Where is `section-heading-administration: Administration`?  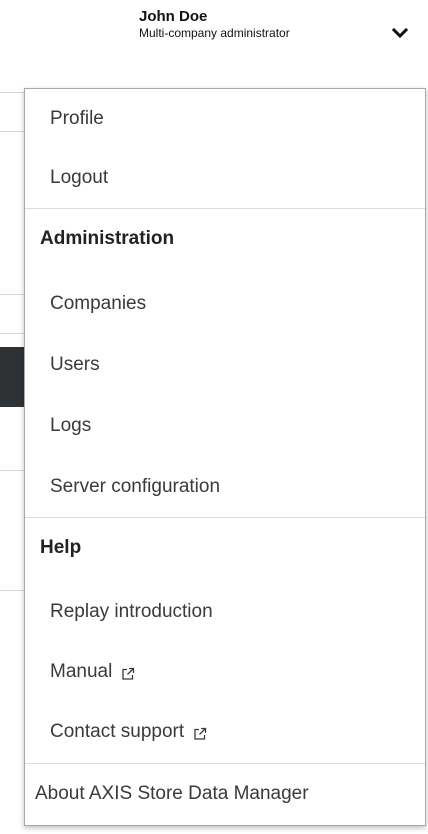 section-heading-administration: Administration is located at coordinates (225, 239).